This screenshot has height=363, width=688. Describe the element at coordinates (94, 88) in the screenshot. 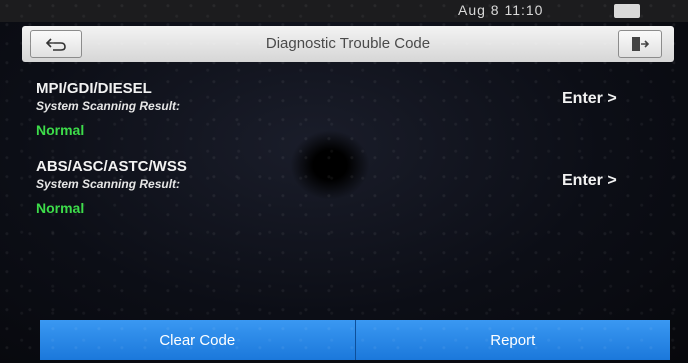

I see `module-name: MPI/GDI/DIESEL` at that location.